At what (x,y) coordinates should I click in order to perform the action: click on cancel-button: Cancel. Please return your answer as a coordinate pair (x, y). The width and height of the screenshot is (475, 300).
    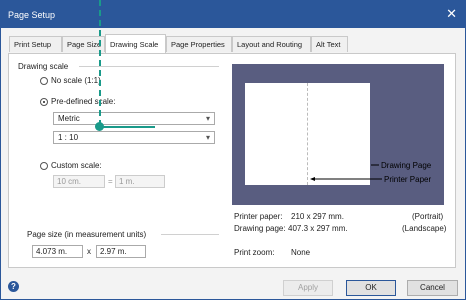
    Looking at the image, I should click on (432, 288).